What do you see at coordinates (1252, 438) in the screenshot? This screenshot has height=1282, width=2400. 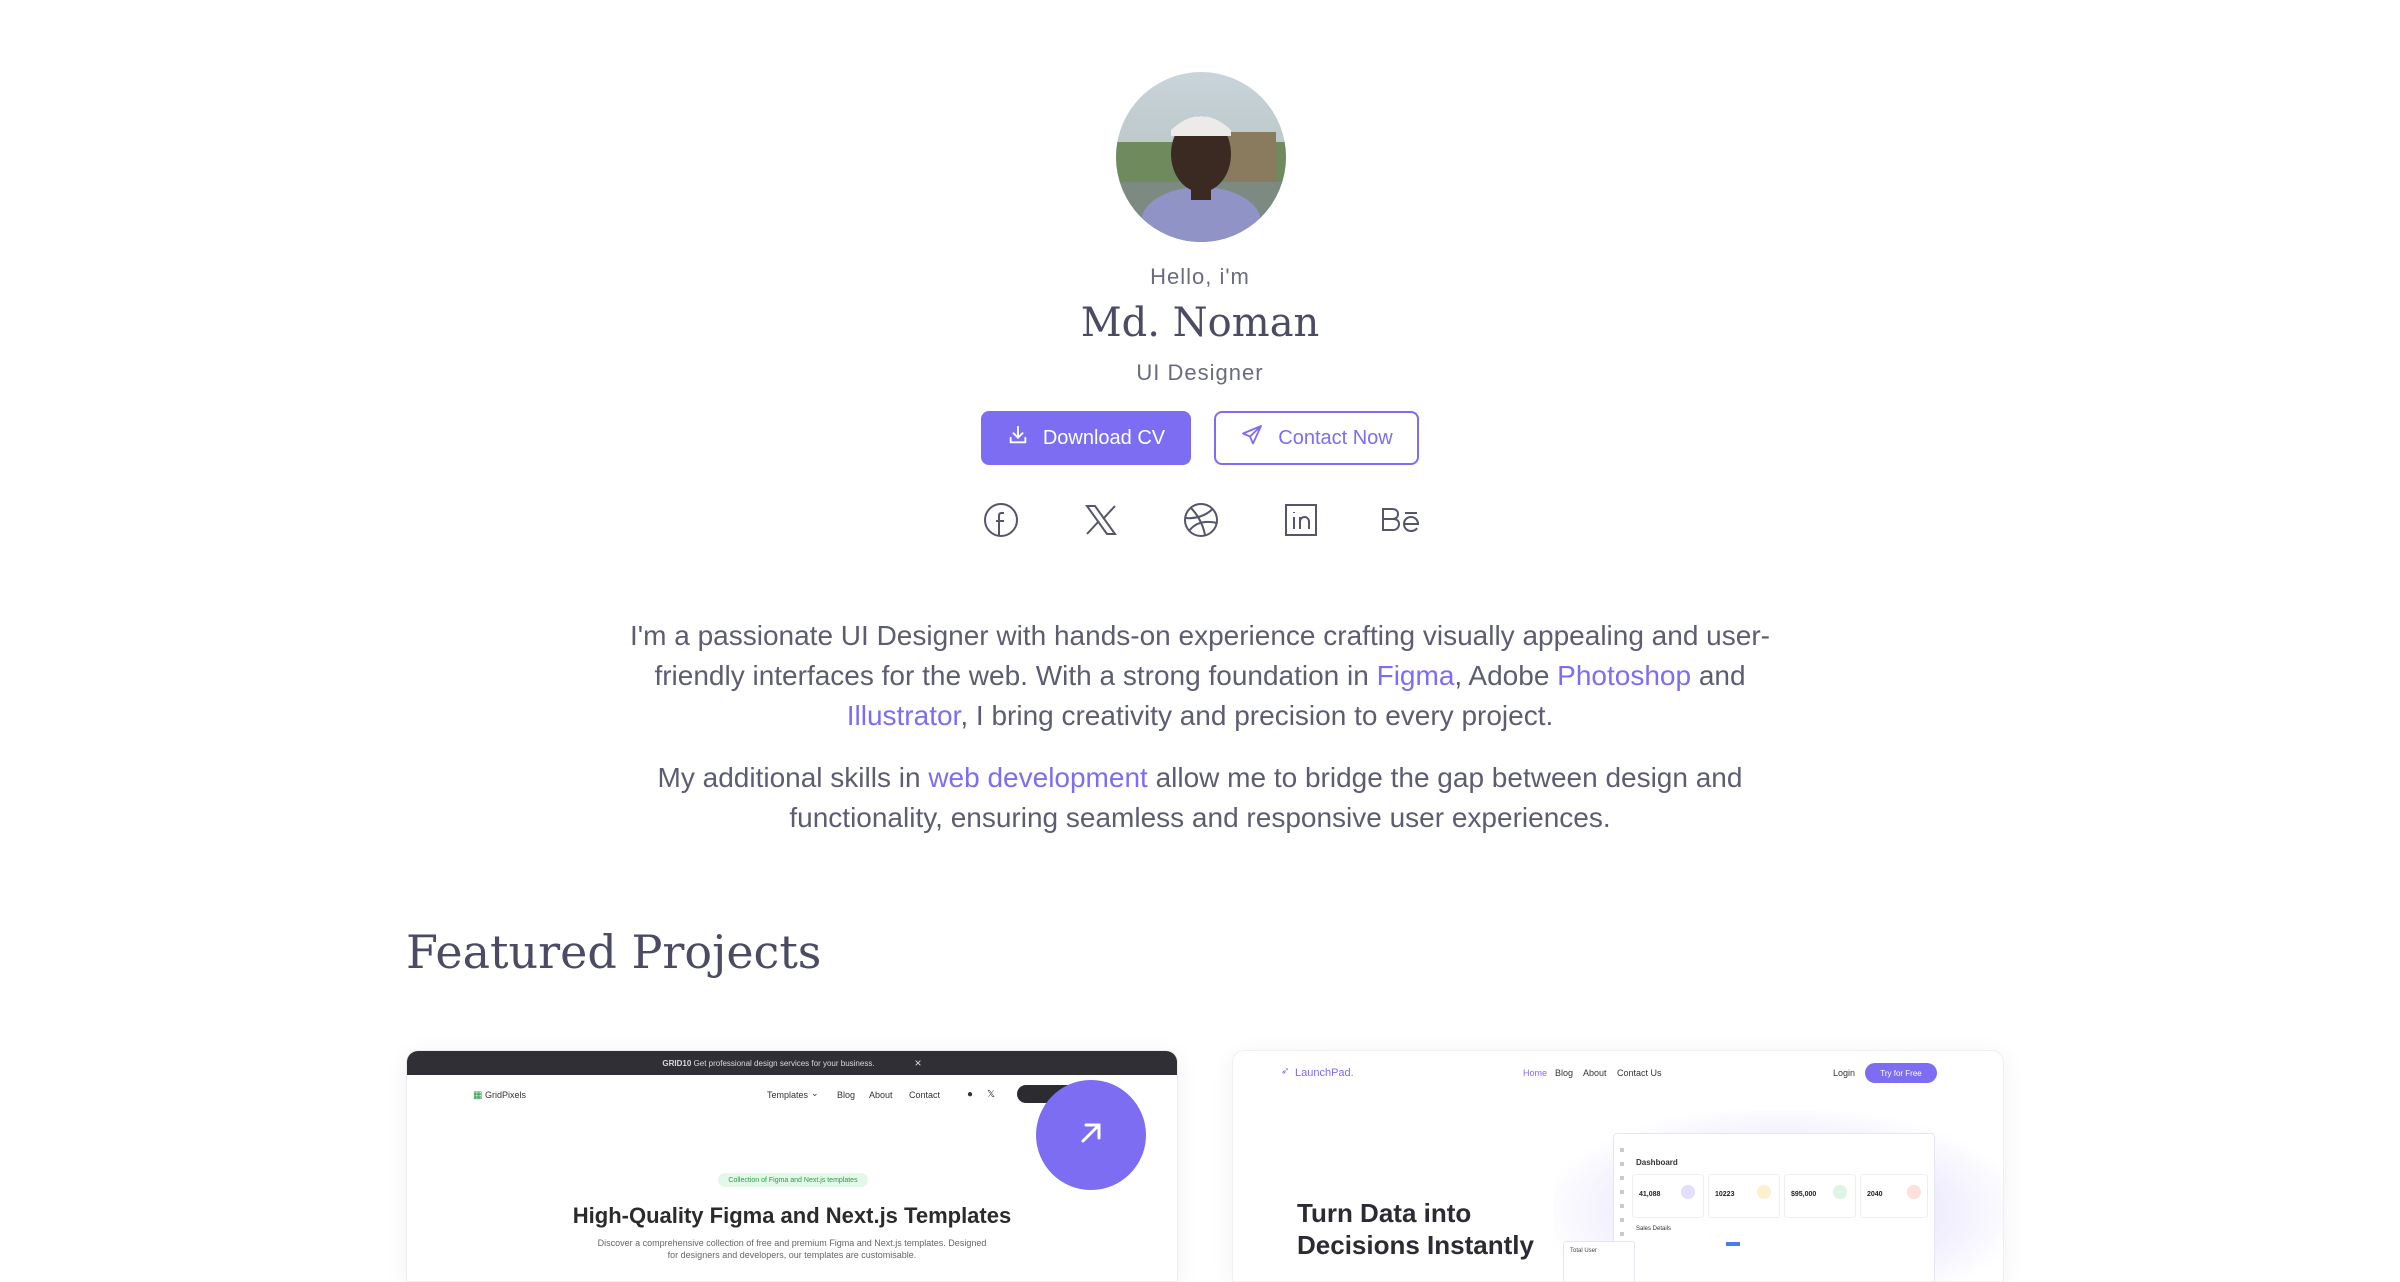 I see `send-icon` at bounding box center [1252, 438].